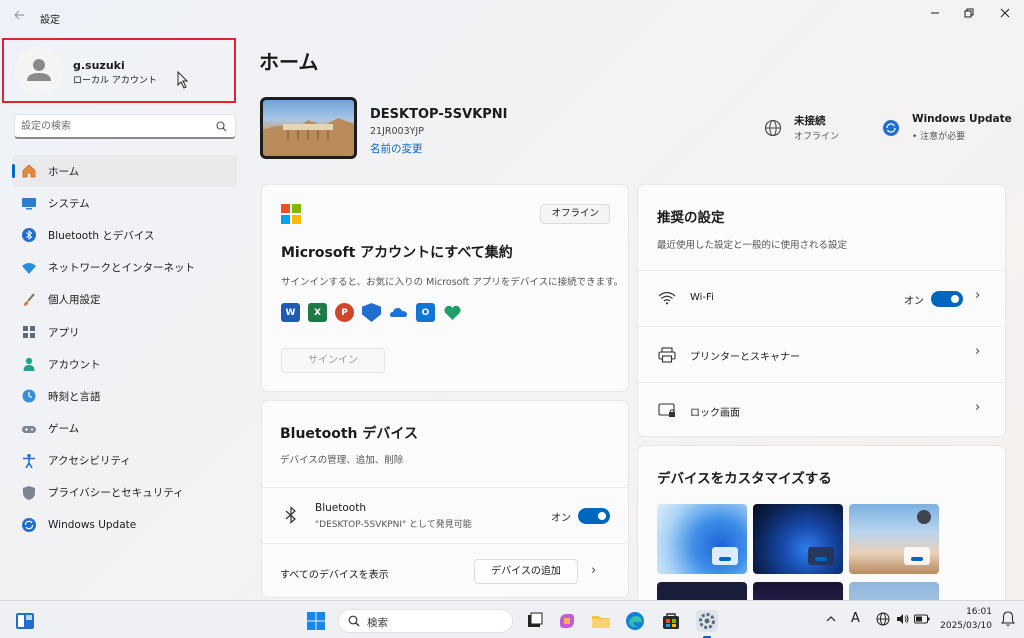  I want to click on app-icon-row: W X P O, so click(371, 312).